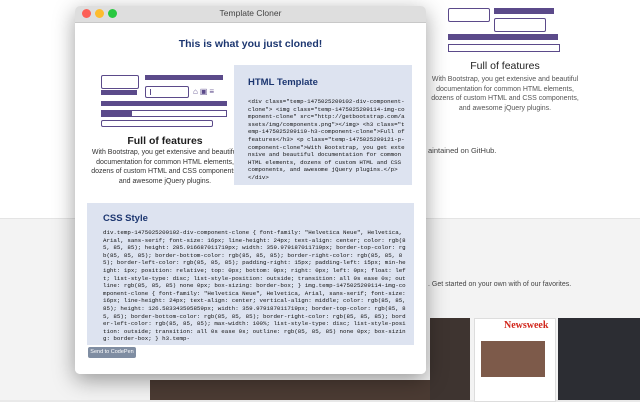 The image size is (640, 402). I want to click on background-thumbnail-photo, so click(513, 359).